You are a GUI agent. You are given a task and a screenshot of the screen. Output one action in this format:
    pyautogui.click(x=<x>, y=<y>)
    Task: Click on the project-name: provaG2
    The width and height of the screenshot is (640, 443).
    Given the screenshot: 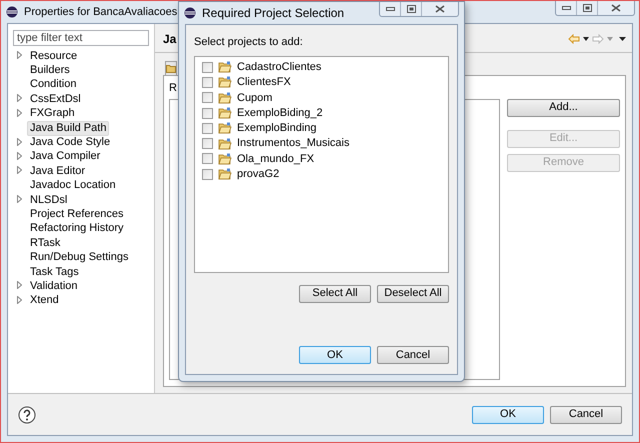 What is the action you would take?
    pyautogui.click(x=258, y=174)
    